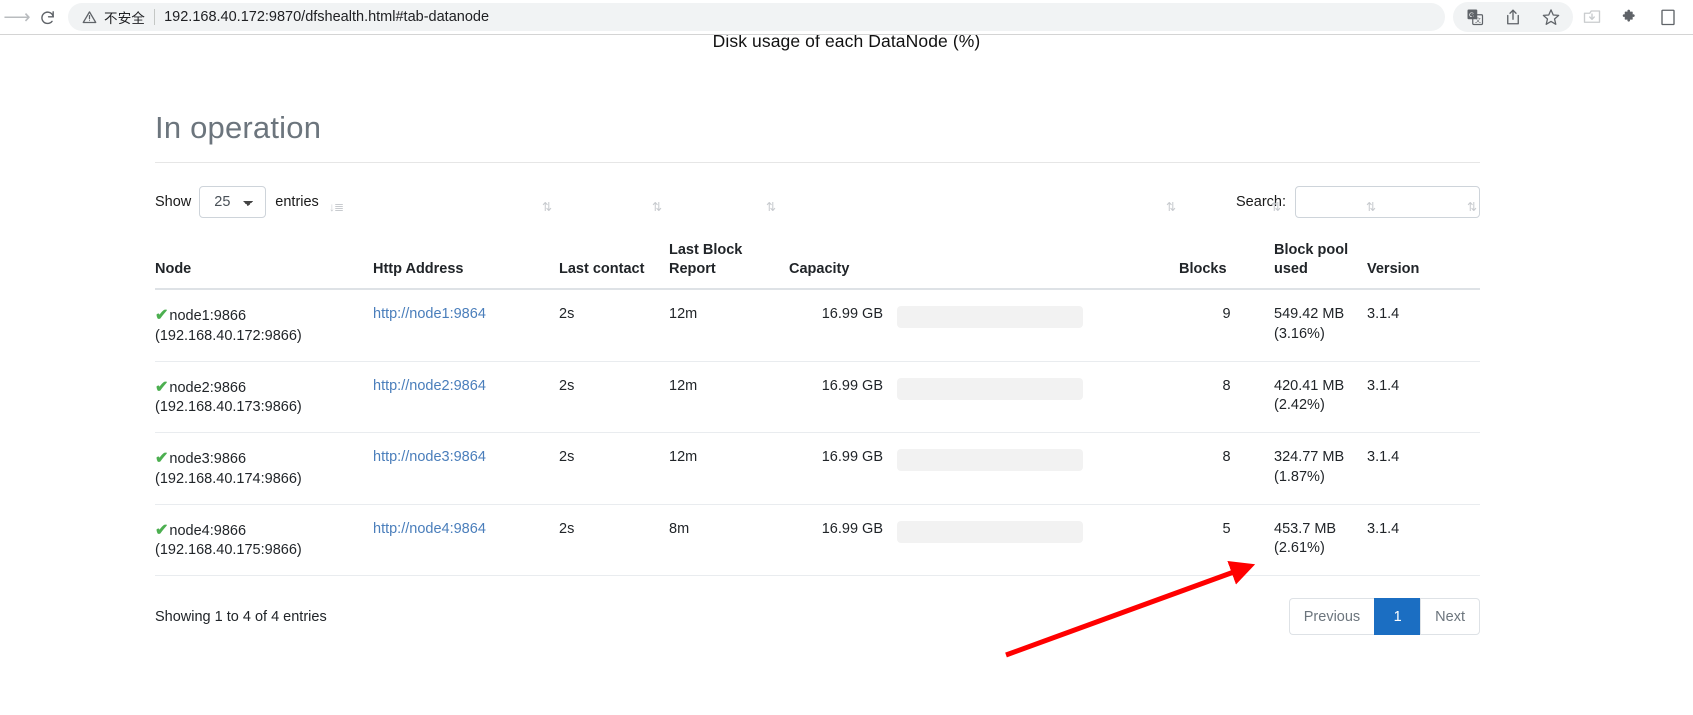 Image resolution: width=1693 pixels, height=715 pixels. I want to click on table-info: Showing 1 to 4 of 4 entries, so click(241, 616).